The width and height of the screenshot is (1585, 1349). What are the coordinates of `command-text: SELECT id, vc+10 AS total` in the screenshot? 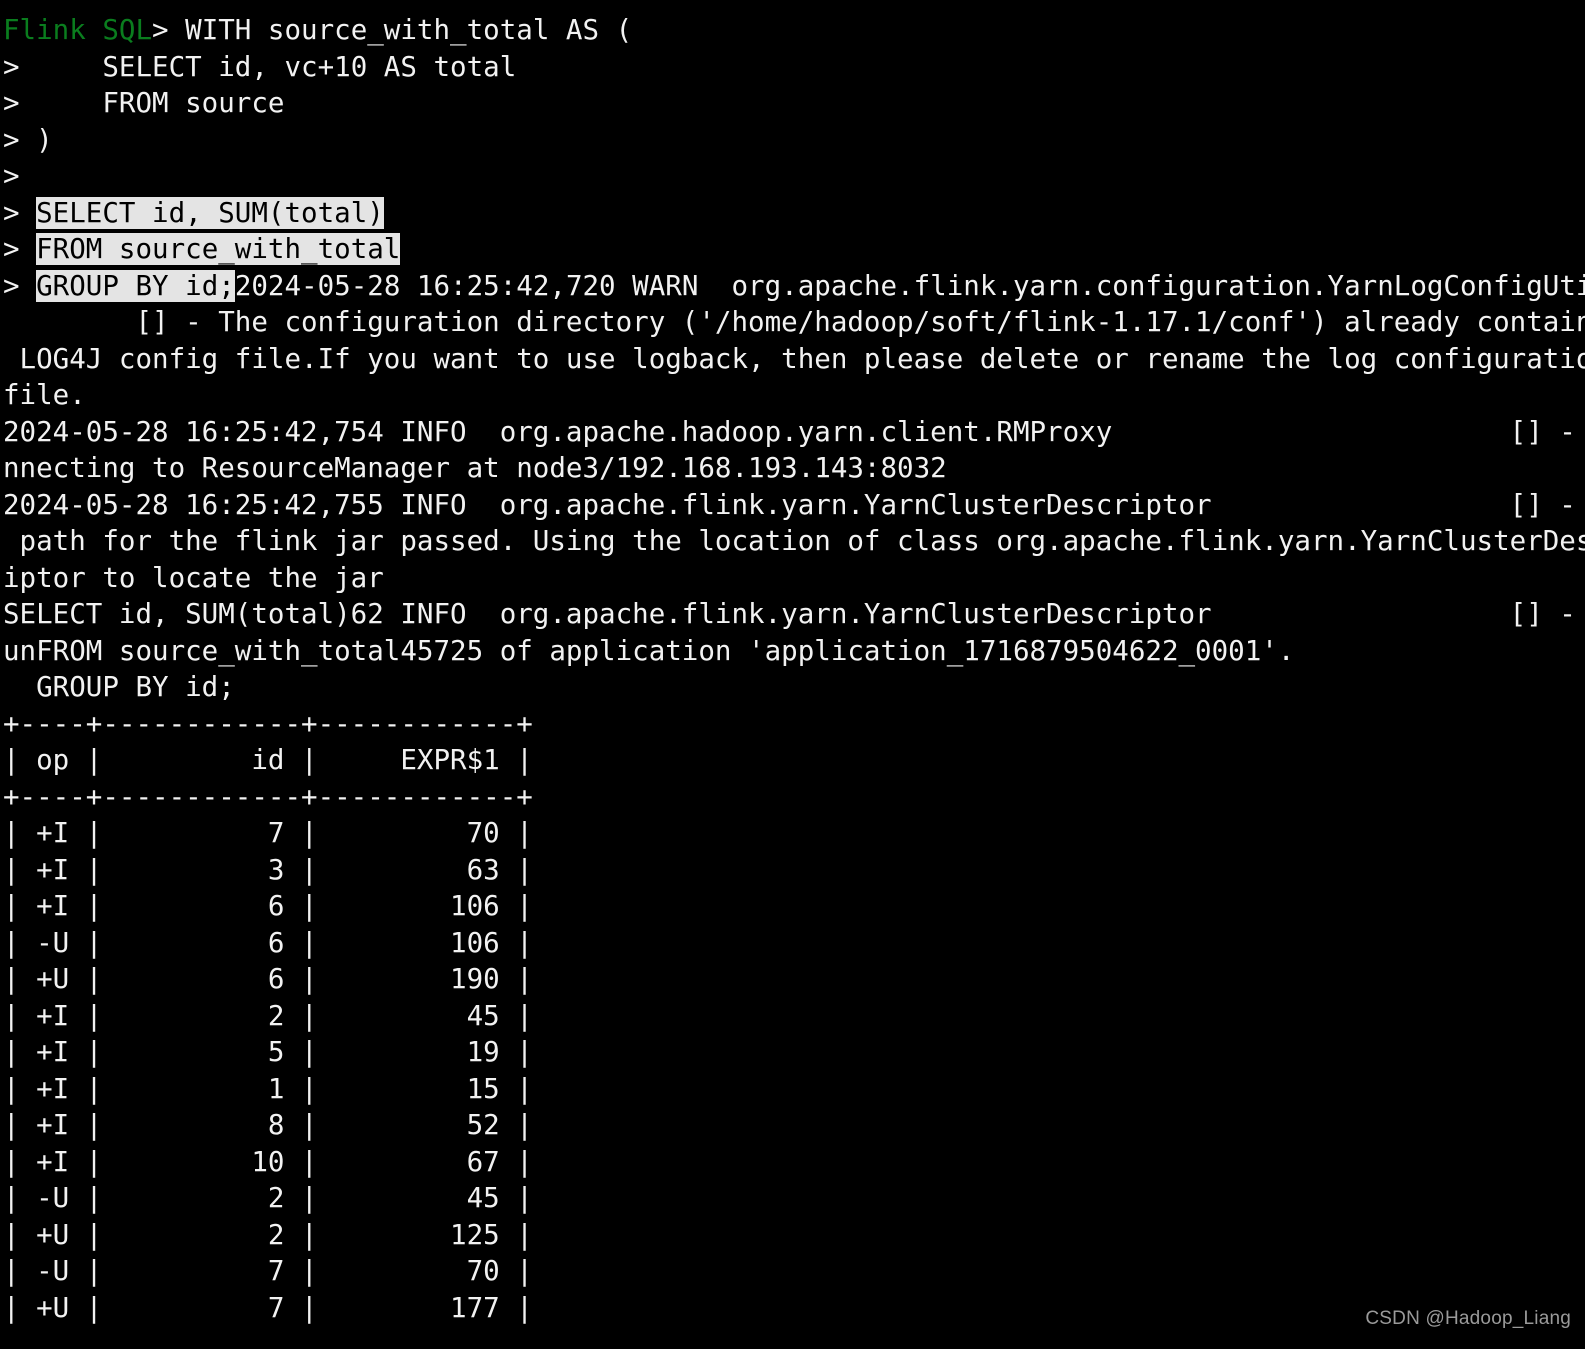 It's located at (268, 66).